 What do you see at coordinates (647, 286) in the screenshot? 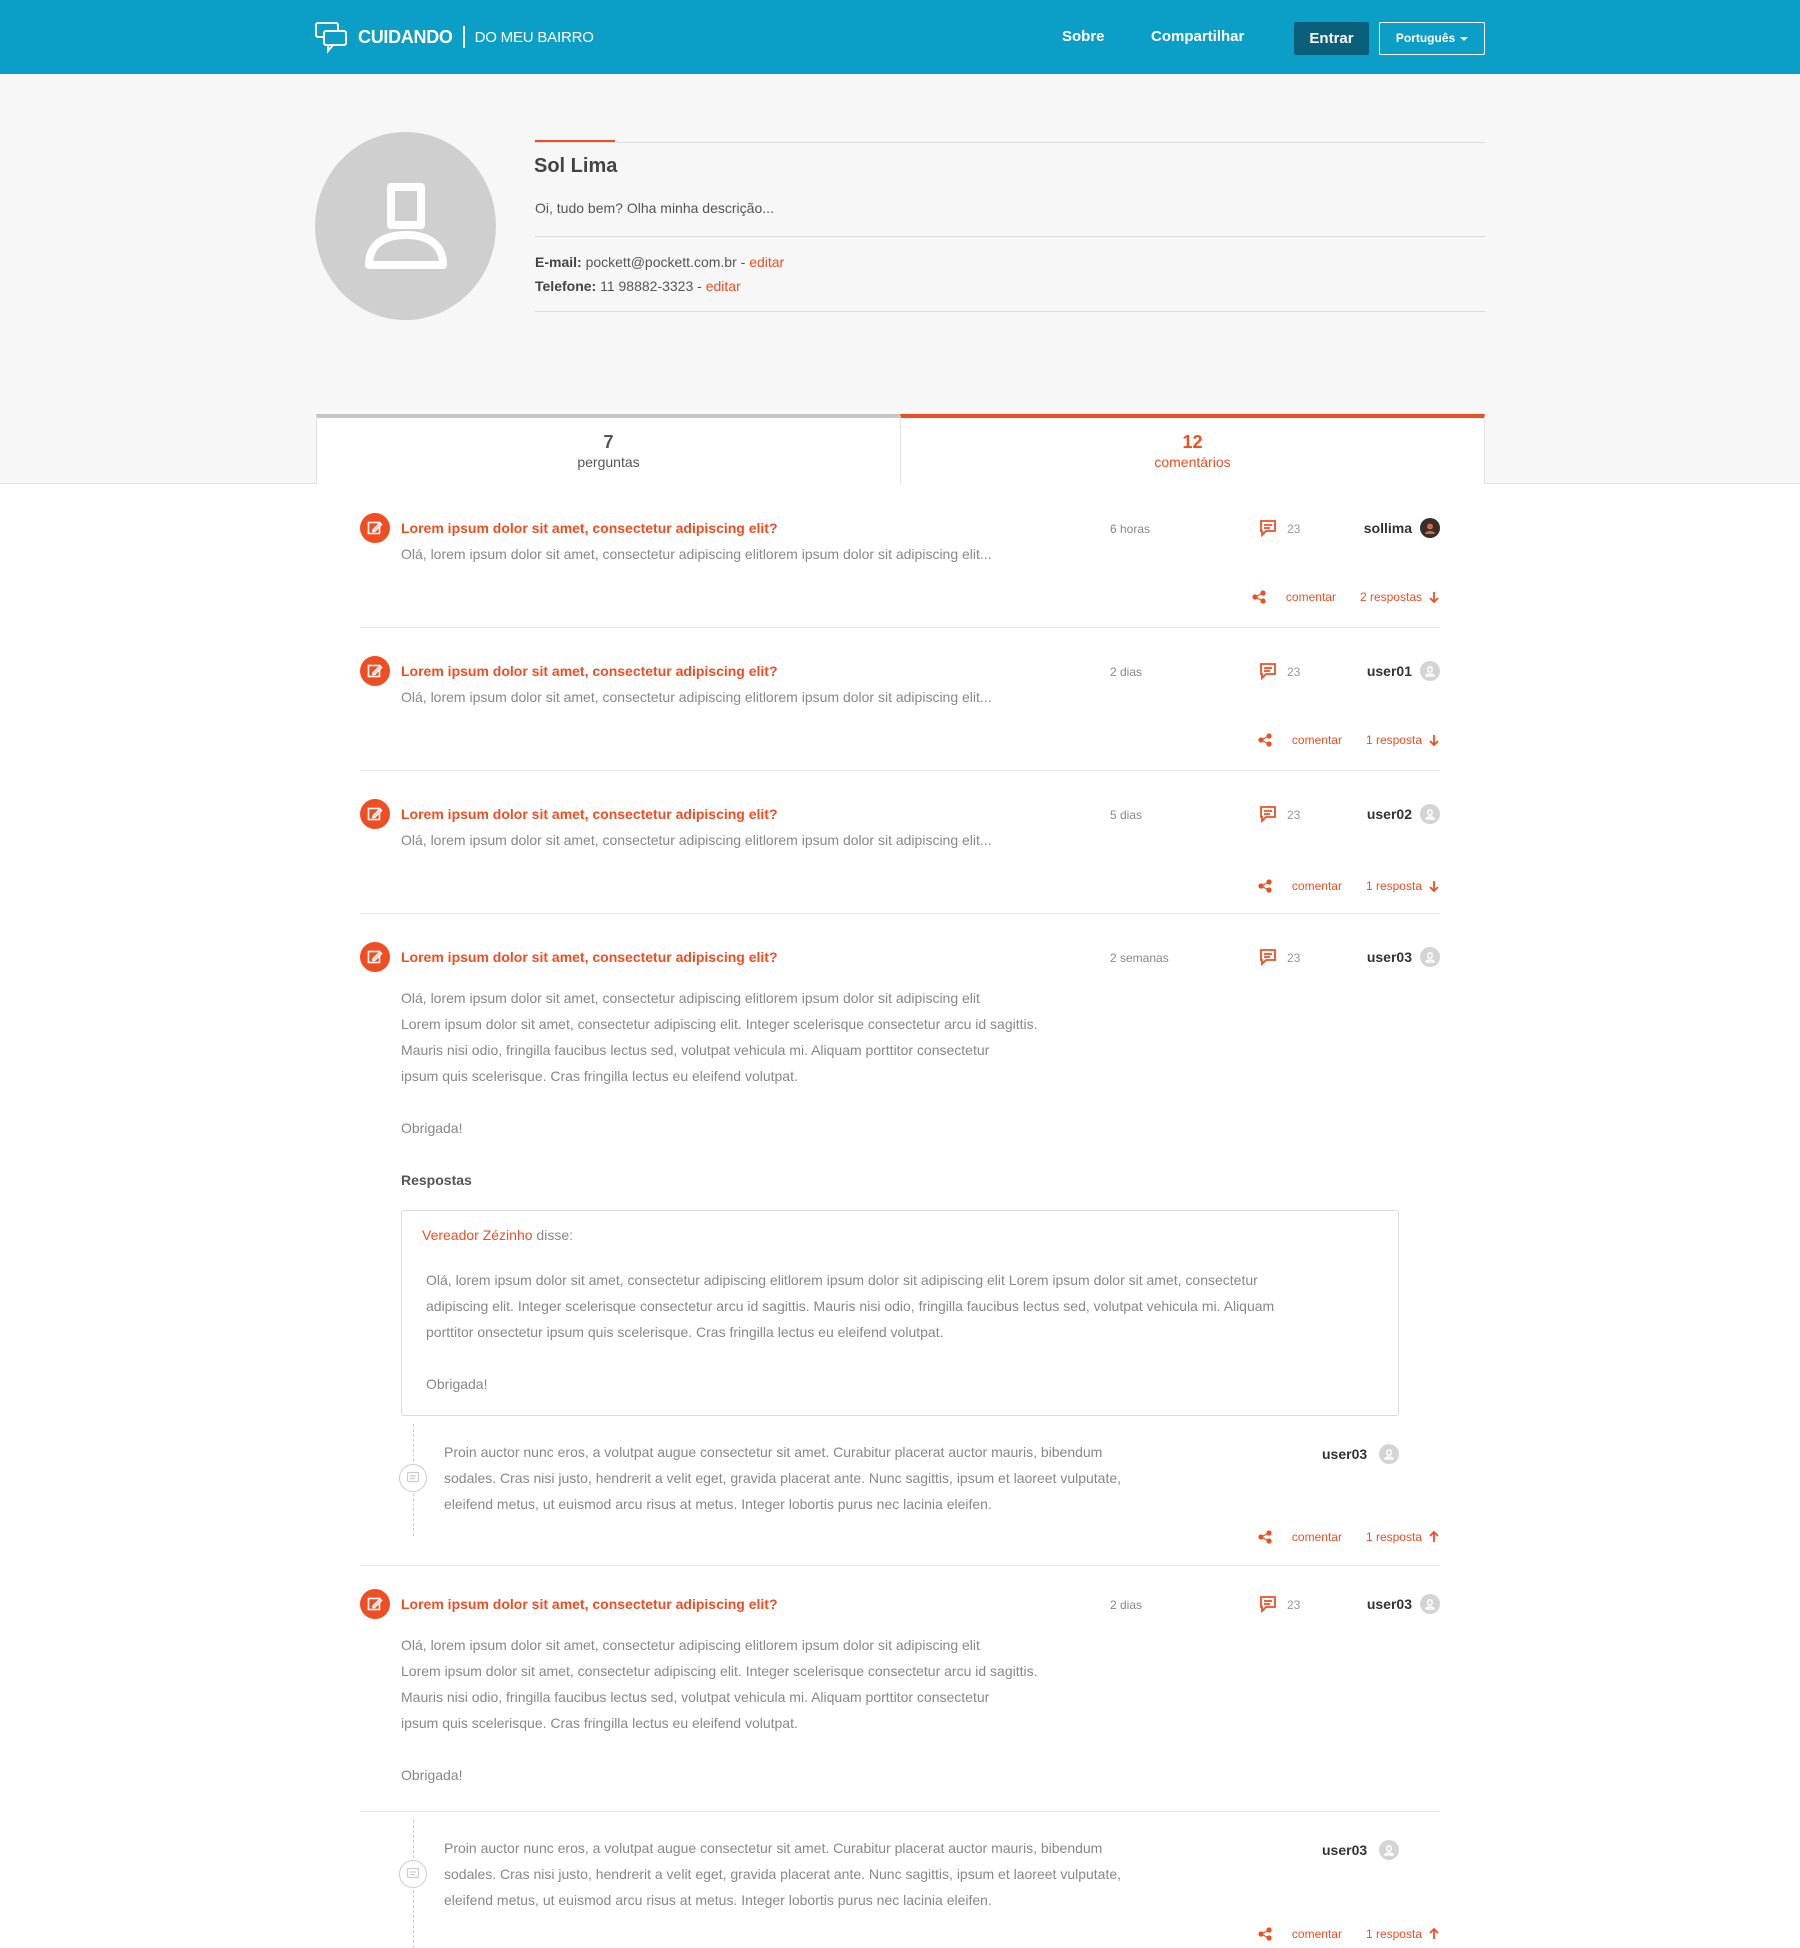
I see `phone-value: 11 98882-3323` at bounding box center [647, 286].